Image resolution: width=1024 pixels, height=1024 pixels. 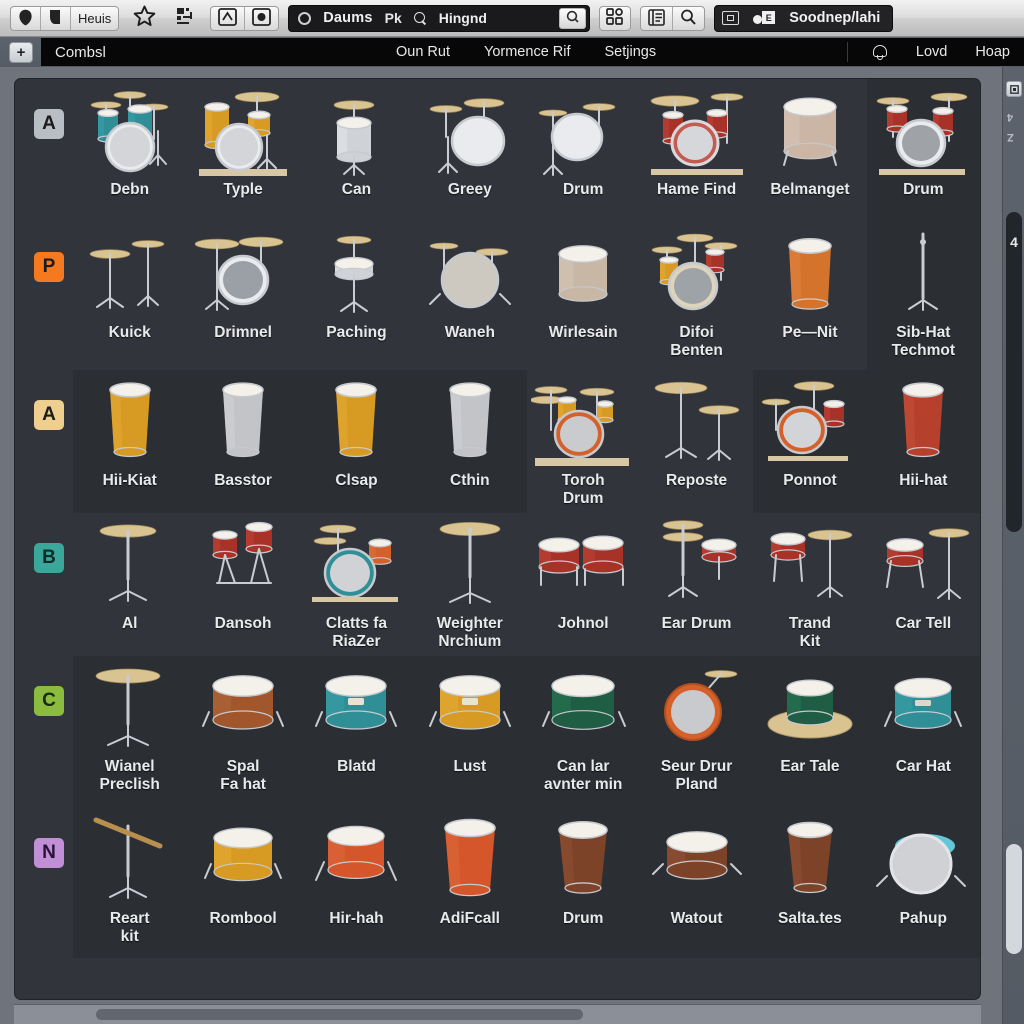 What do you see at coordinates (810, 883) in the screenshot?
I see `library-item: Salta.tes` at bounding box center [810, 883].